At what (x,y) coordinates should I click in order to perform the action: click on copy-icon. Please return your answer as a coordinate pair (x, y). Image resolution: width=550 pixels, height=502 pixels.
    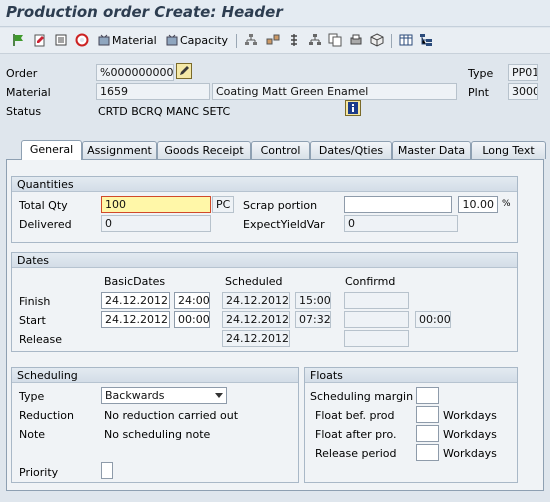
    Looking at the image, I should click on (335, 40).